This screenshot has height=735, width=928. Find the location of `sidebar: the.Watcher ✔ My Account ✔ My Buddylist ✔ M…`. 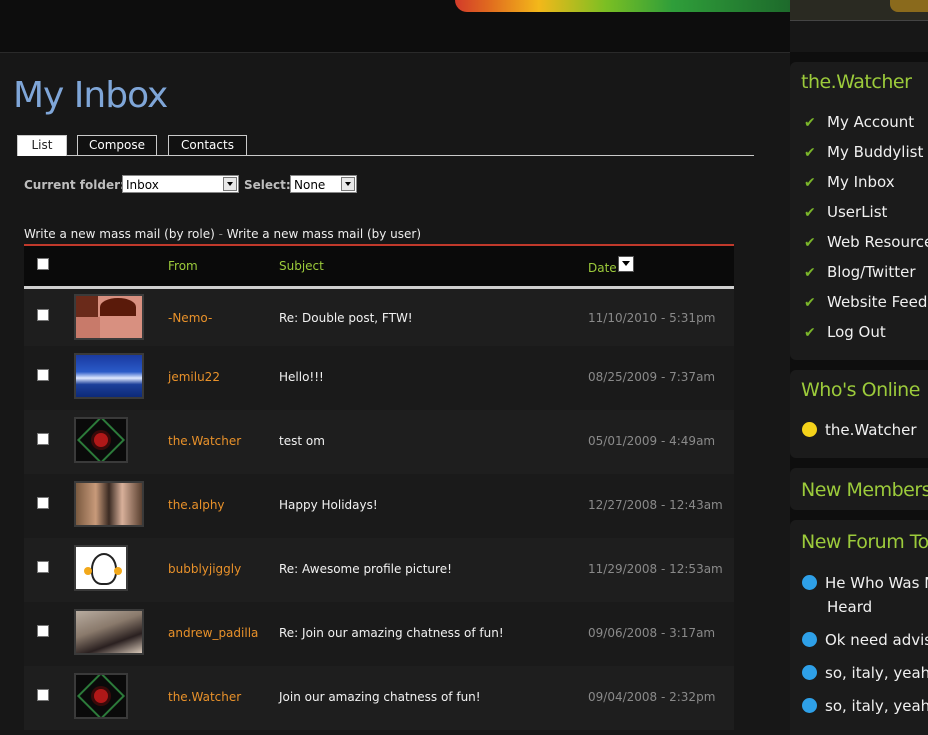

sidebar: the.Watcher ✔ My Account ✔ My Buddylist ✔ M… is located at coordinates (859, 393).